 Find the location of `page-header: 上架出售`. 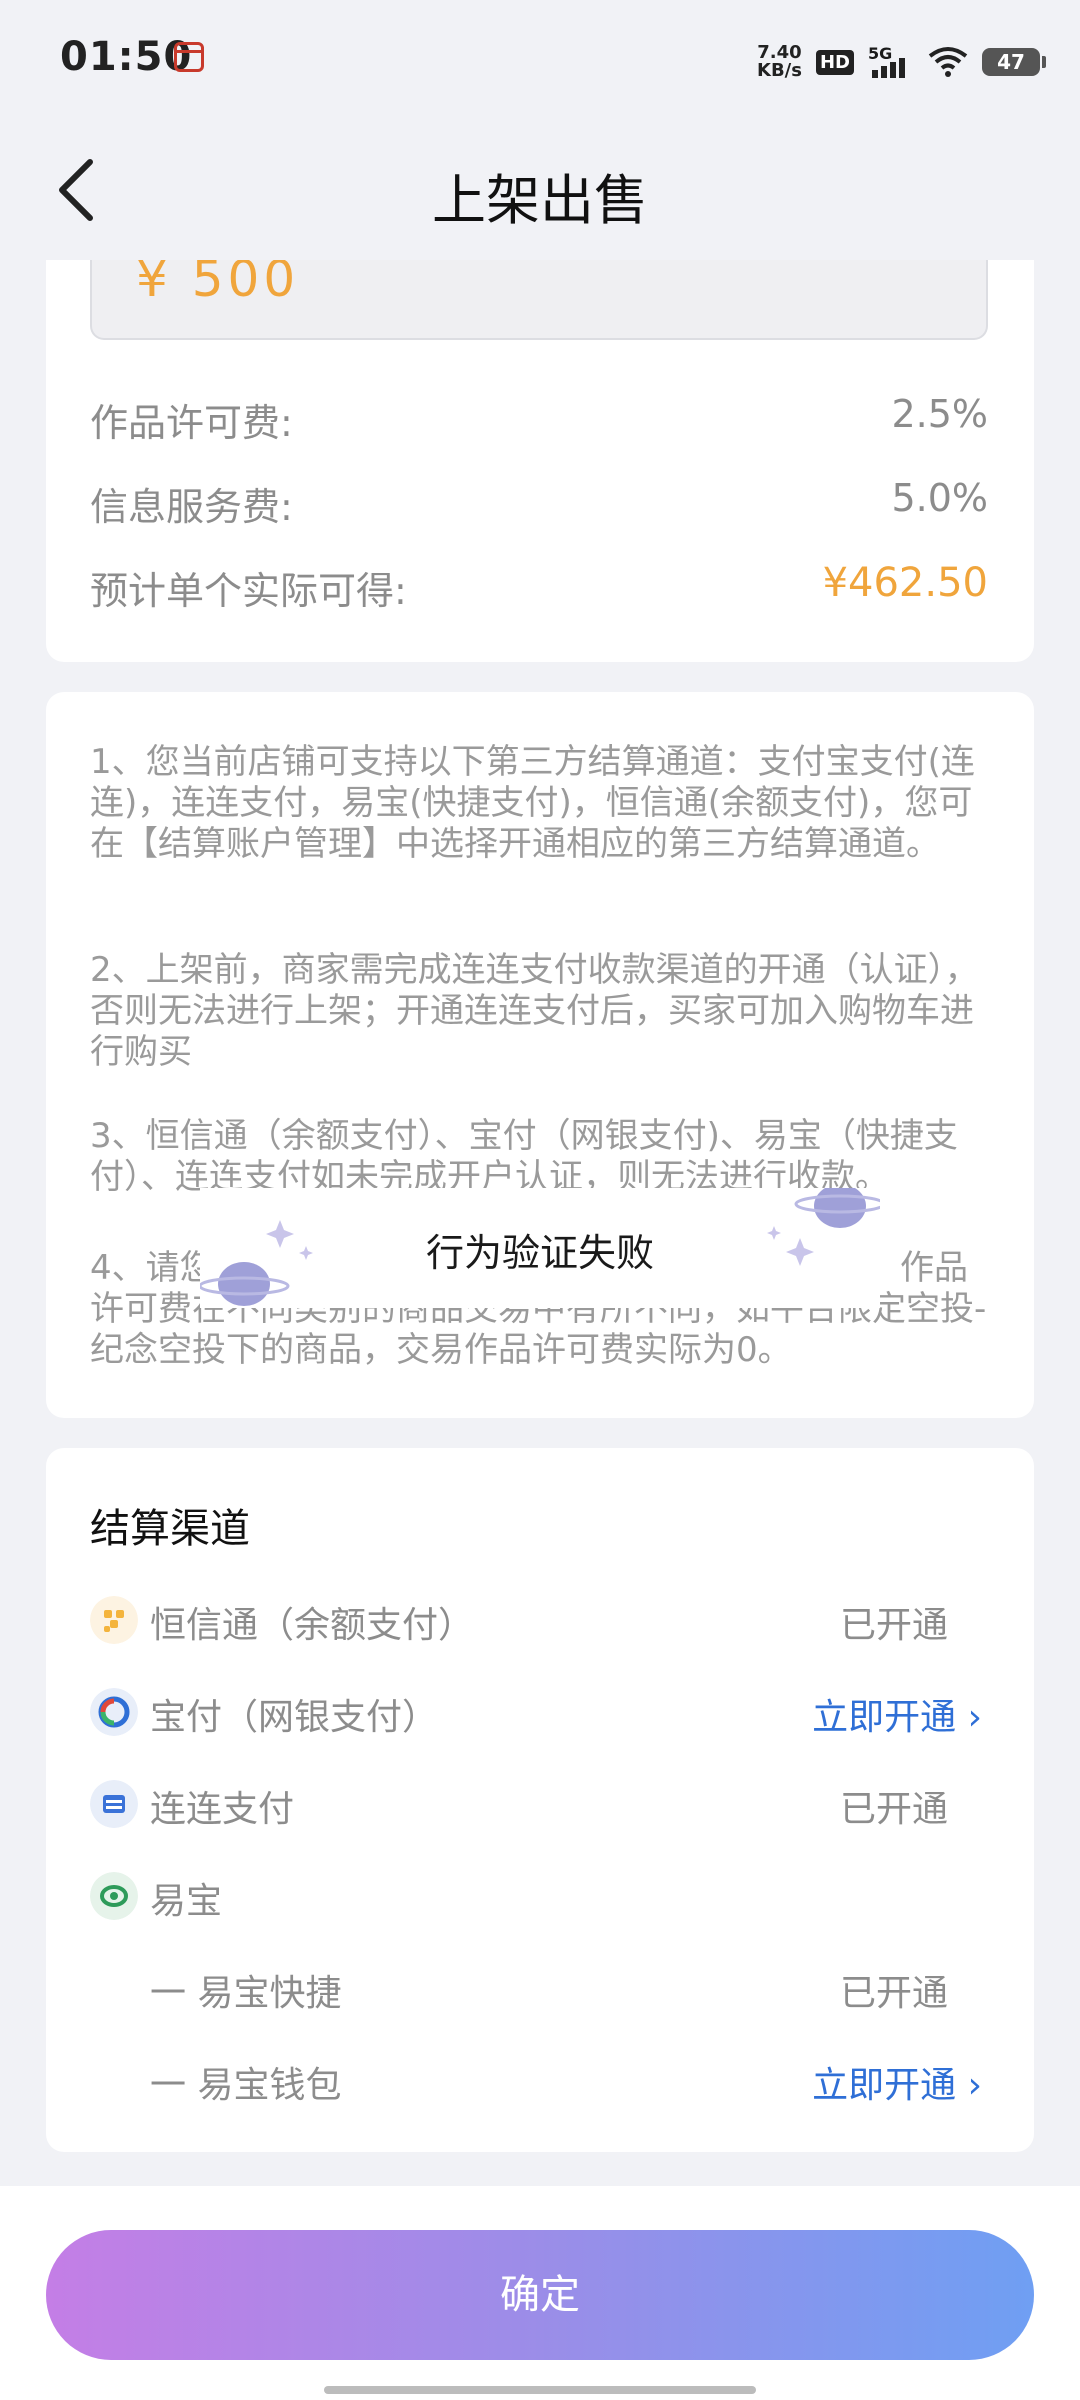

page-header: 上架出售 is located at coordinates (540, 190).